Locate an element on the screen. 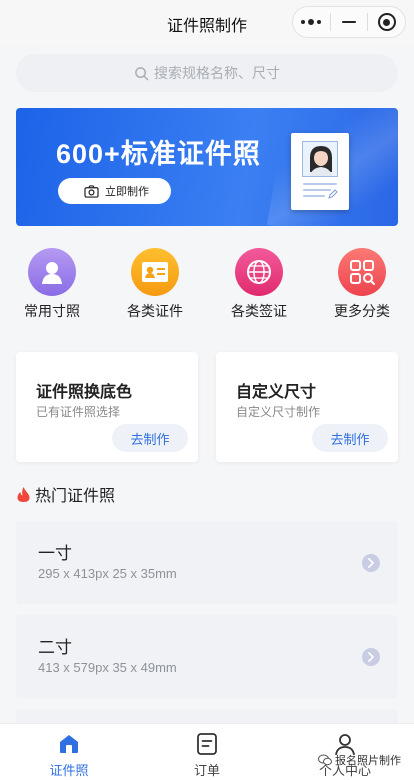  camera-icon is located at coordinates (91, 191).